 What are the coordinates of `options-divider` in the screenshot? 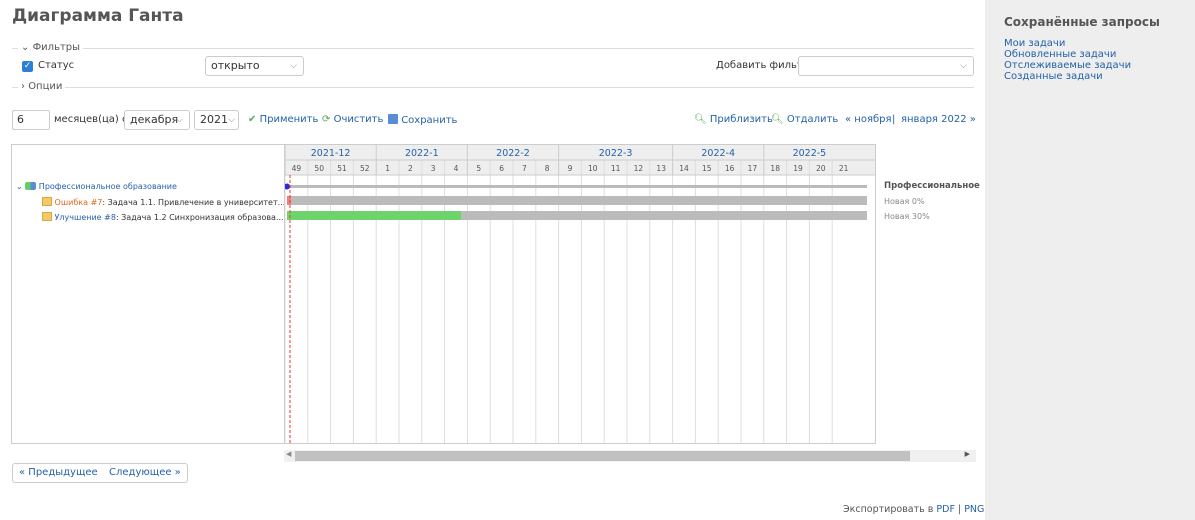 It's located at (493, 87).